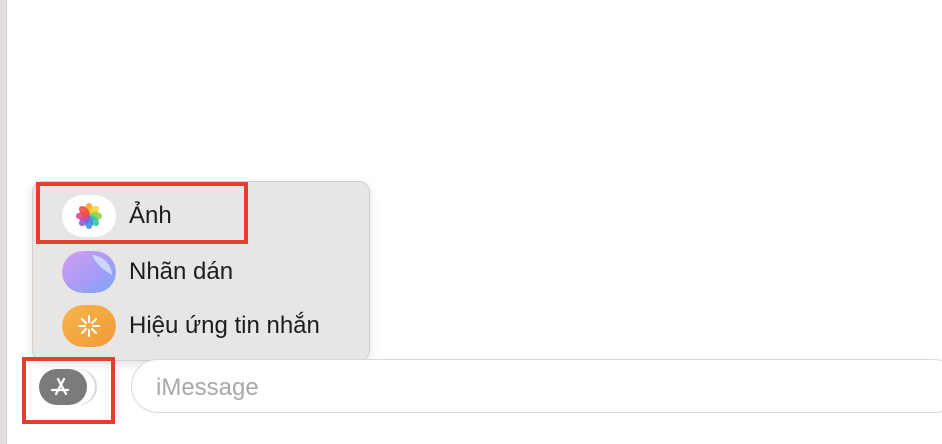 This screenshot has height=444, width=942. What do you see at coordinates (224, 325) in the screenshot?
I see `menu-item-label: Hiệu ứng tin nhắn` at bounding box center [224, 325].